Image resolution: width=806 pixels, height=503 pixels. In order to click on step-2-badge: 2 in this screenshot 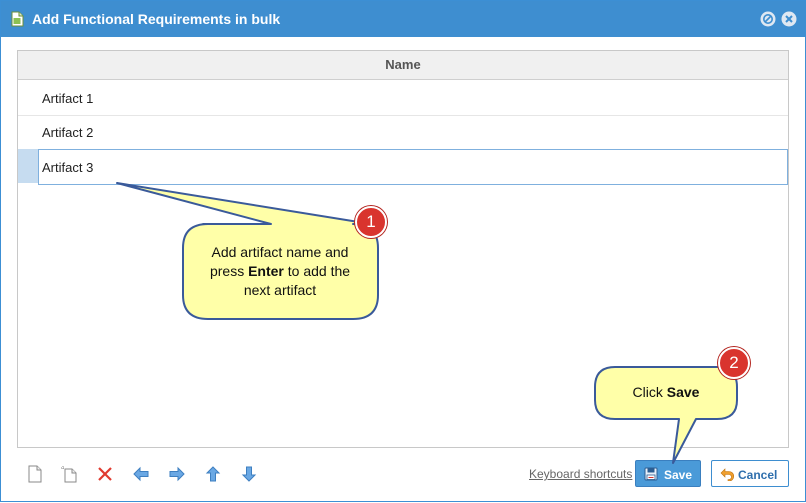, I will do `click(734, 363)`.